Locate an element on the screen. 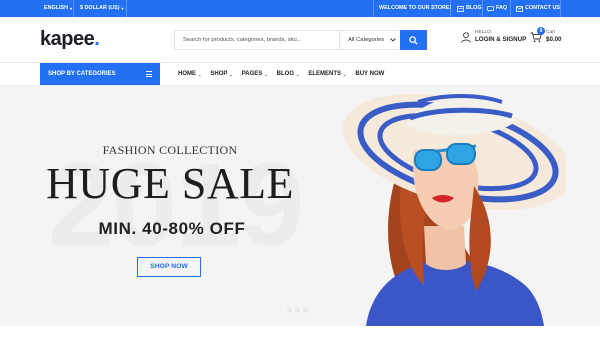  currency-selector: $ DOLLAR (US) ▾ is located at coordinates (102, 8).